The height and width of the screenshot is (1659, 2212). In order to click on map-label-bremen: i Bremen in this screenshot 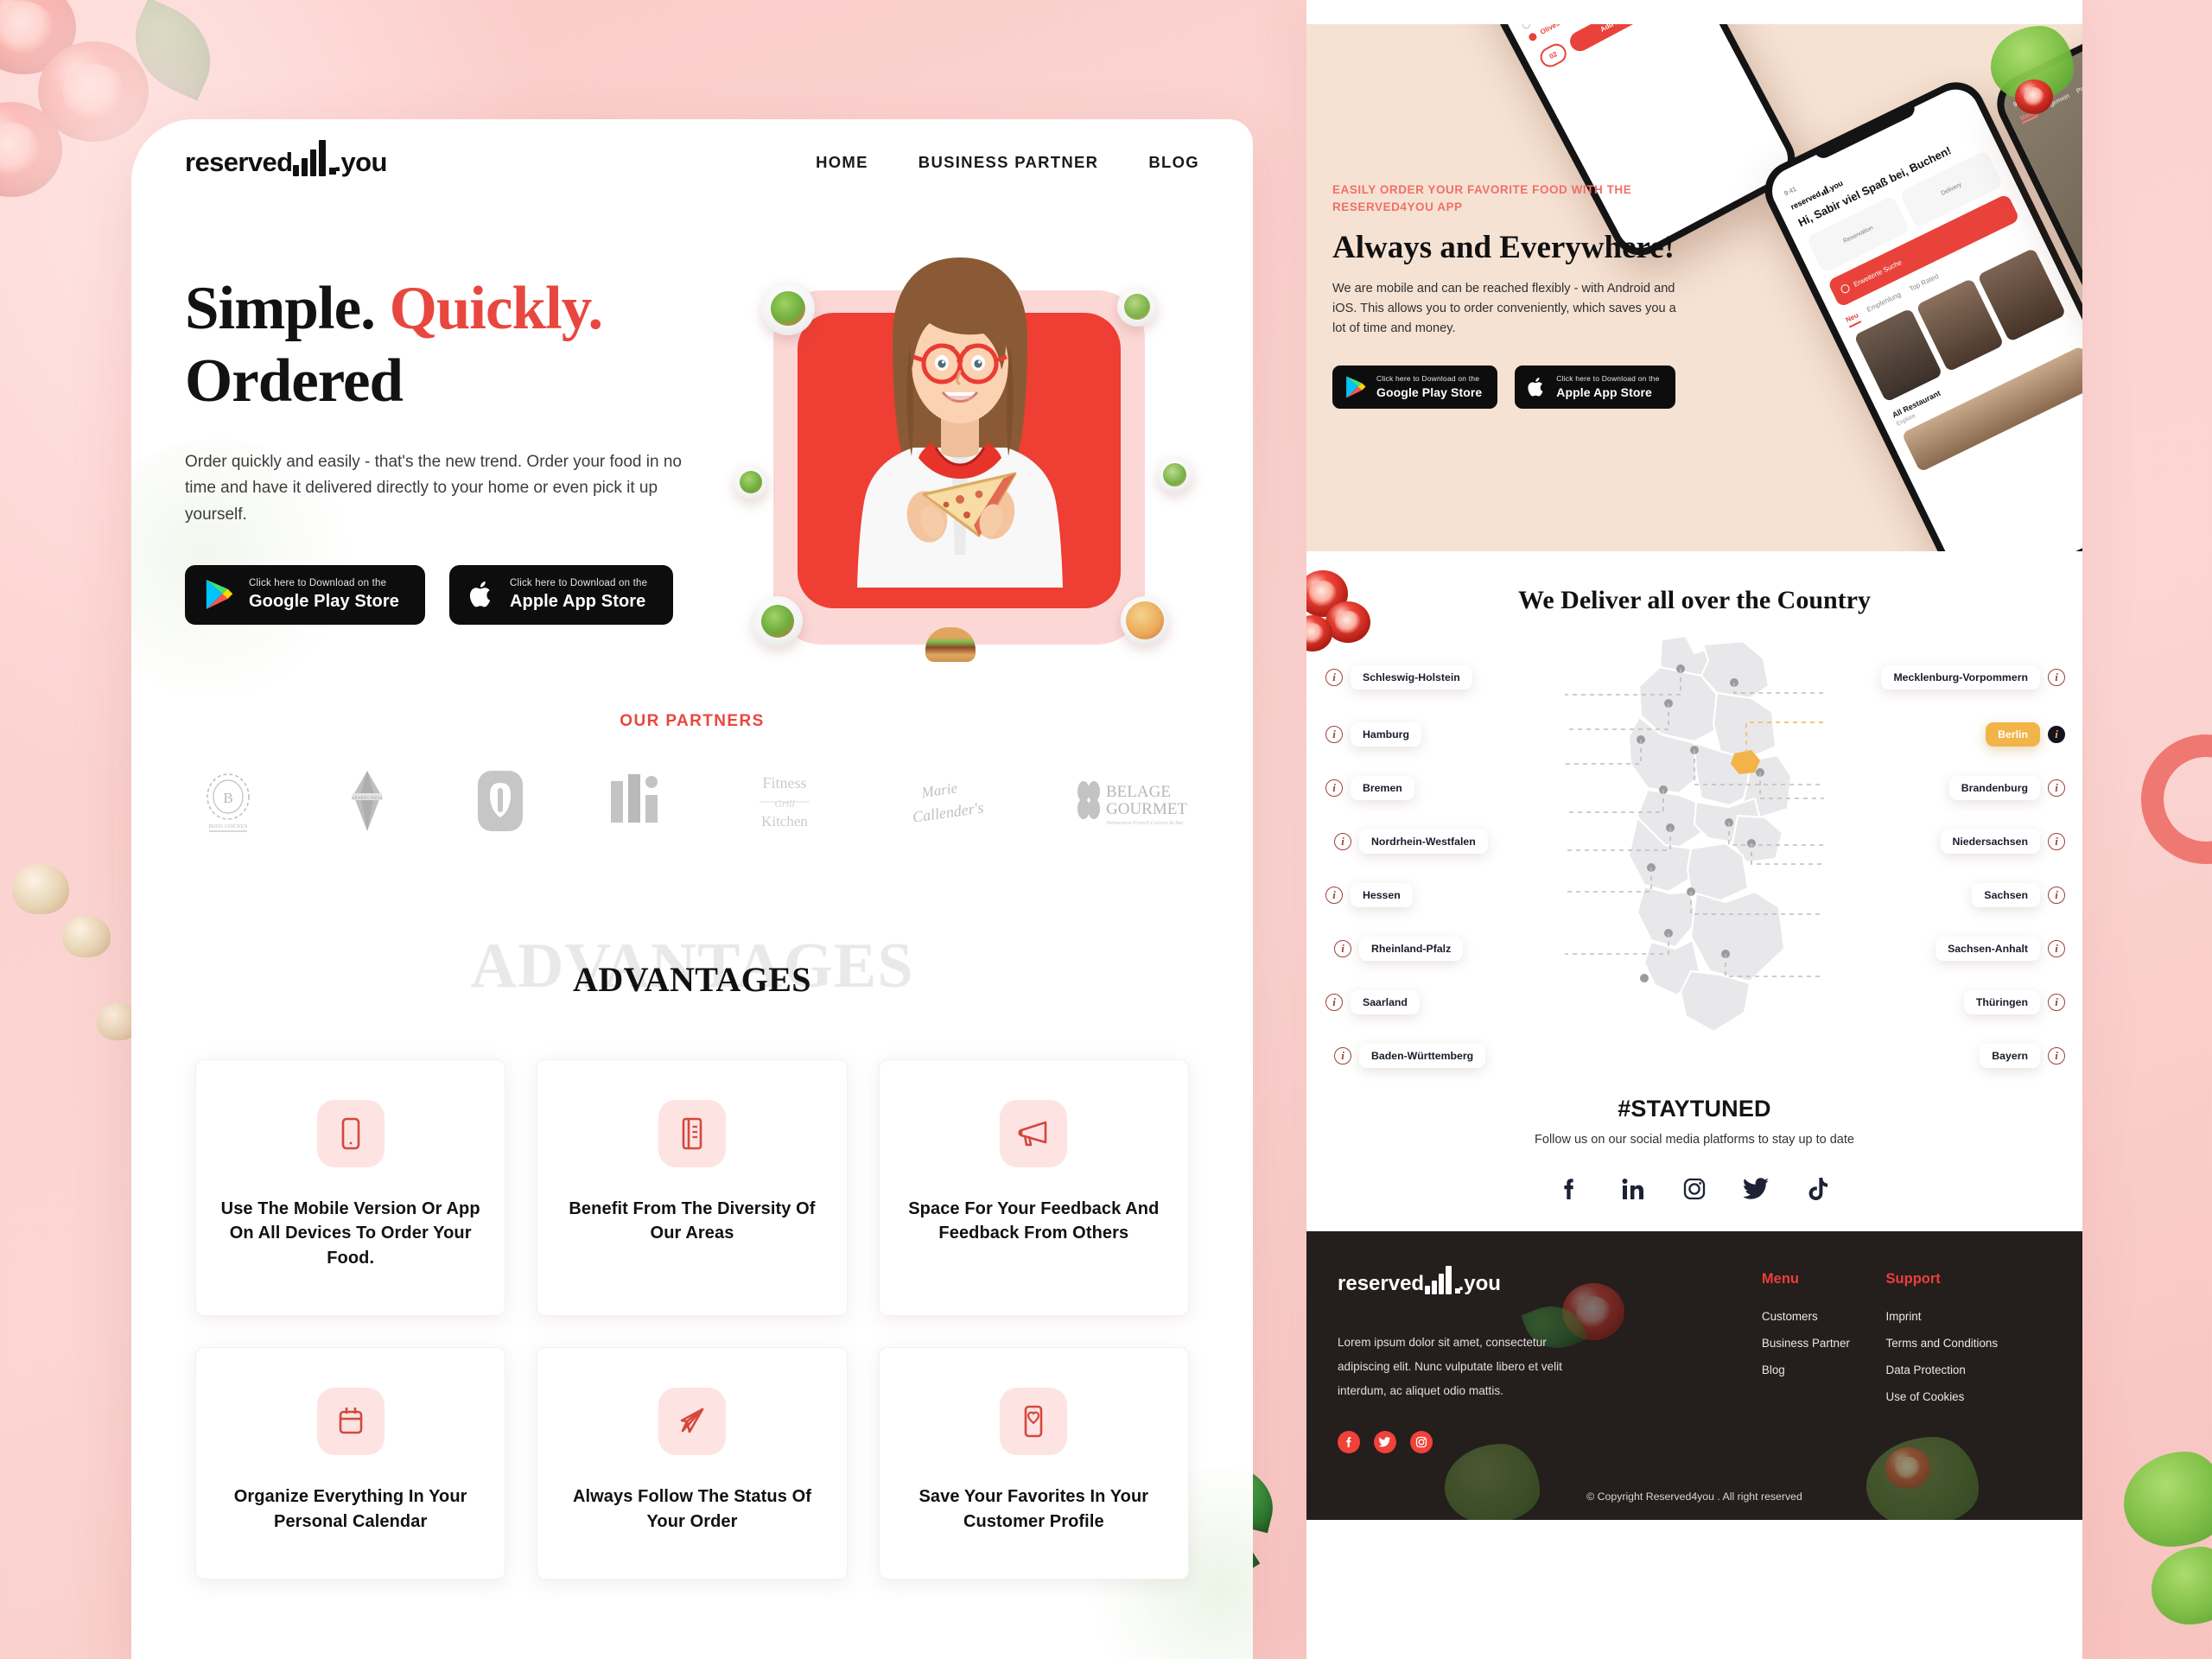, I will do `click(1369, 788)`.